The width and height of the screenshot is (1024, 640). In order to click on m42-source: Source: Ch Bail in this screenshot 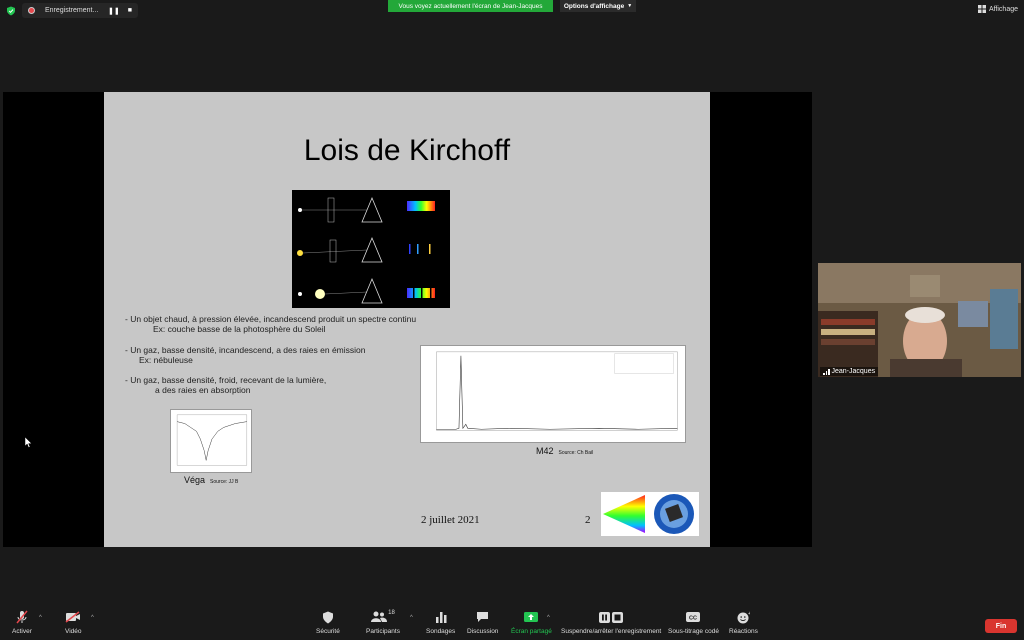, I will do `click(576, 453)`.